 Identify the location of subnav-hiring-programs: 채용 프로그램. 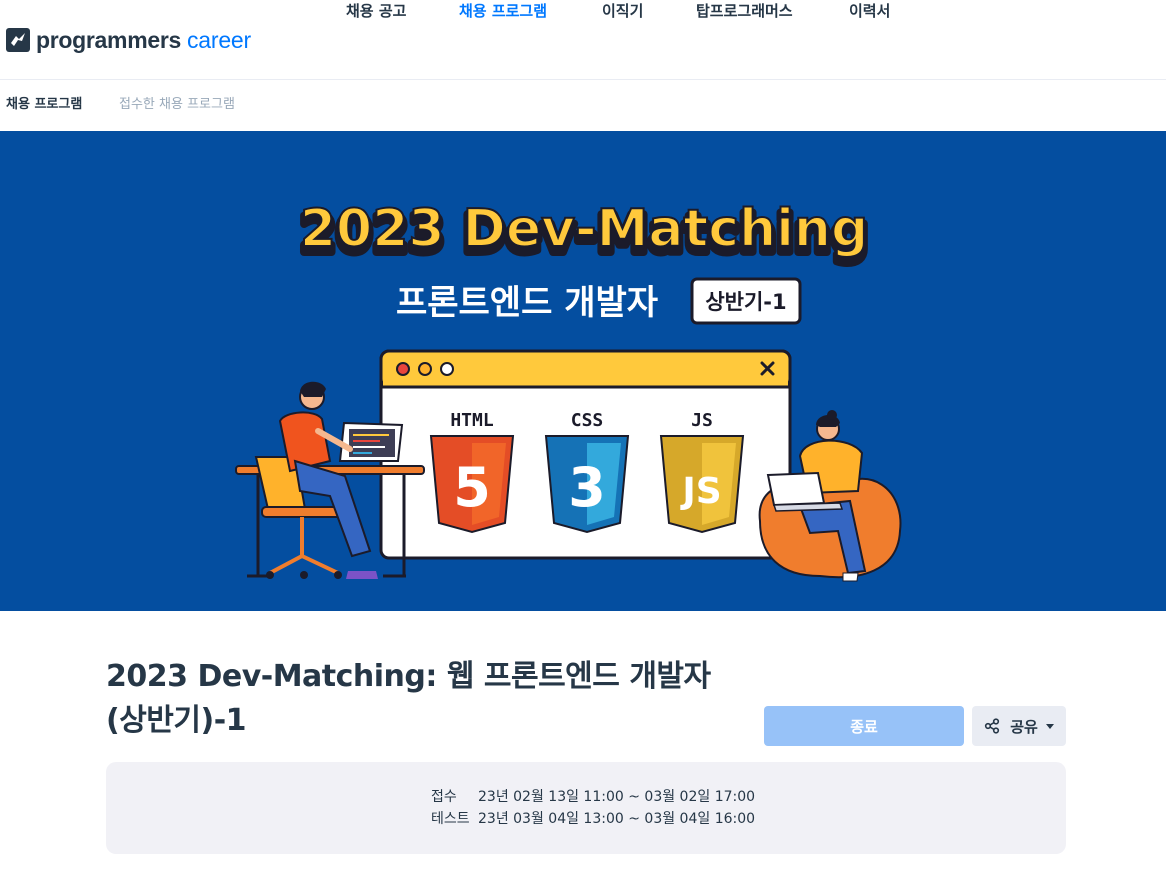
(44, 105).